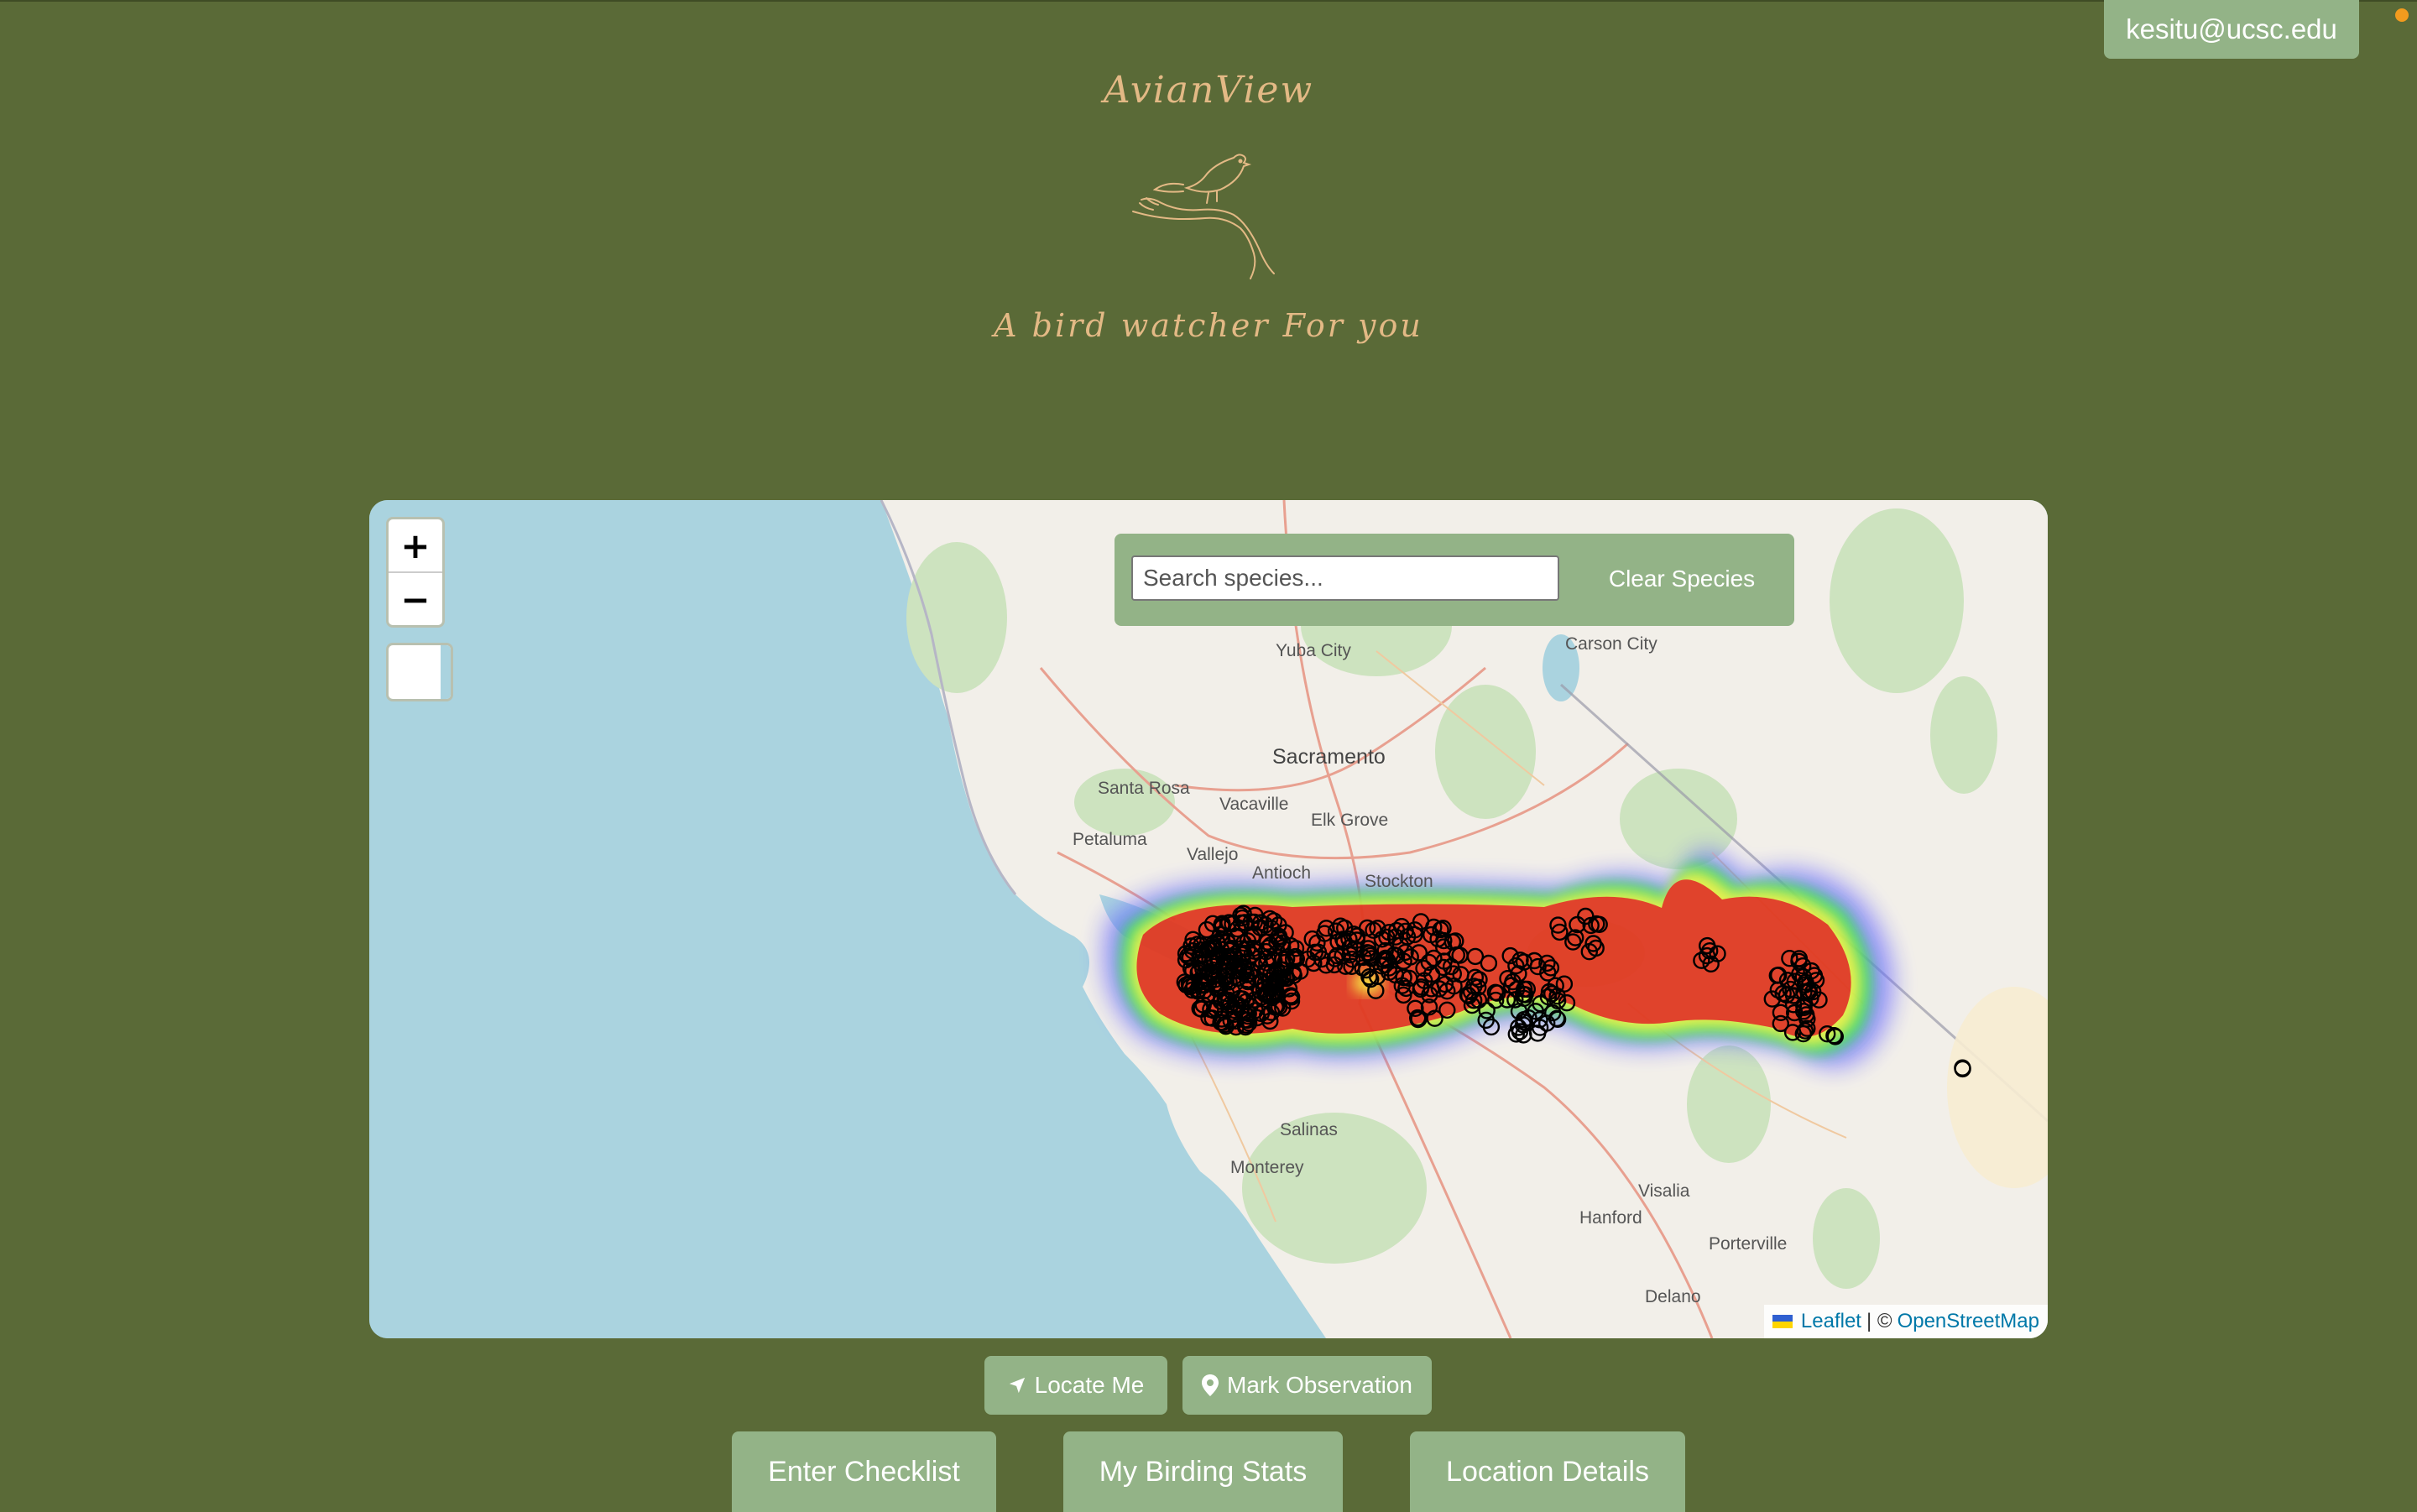 Image resolution: width=2417 pixels, height=1512 pixels. Describe the element at coordinates (1017, 1386) in the screenshot. I see `location-arrow-icon` at that location.